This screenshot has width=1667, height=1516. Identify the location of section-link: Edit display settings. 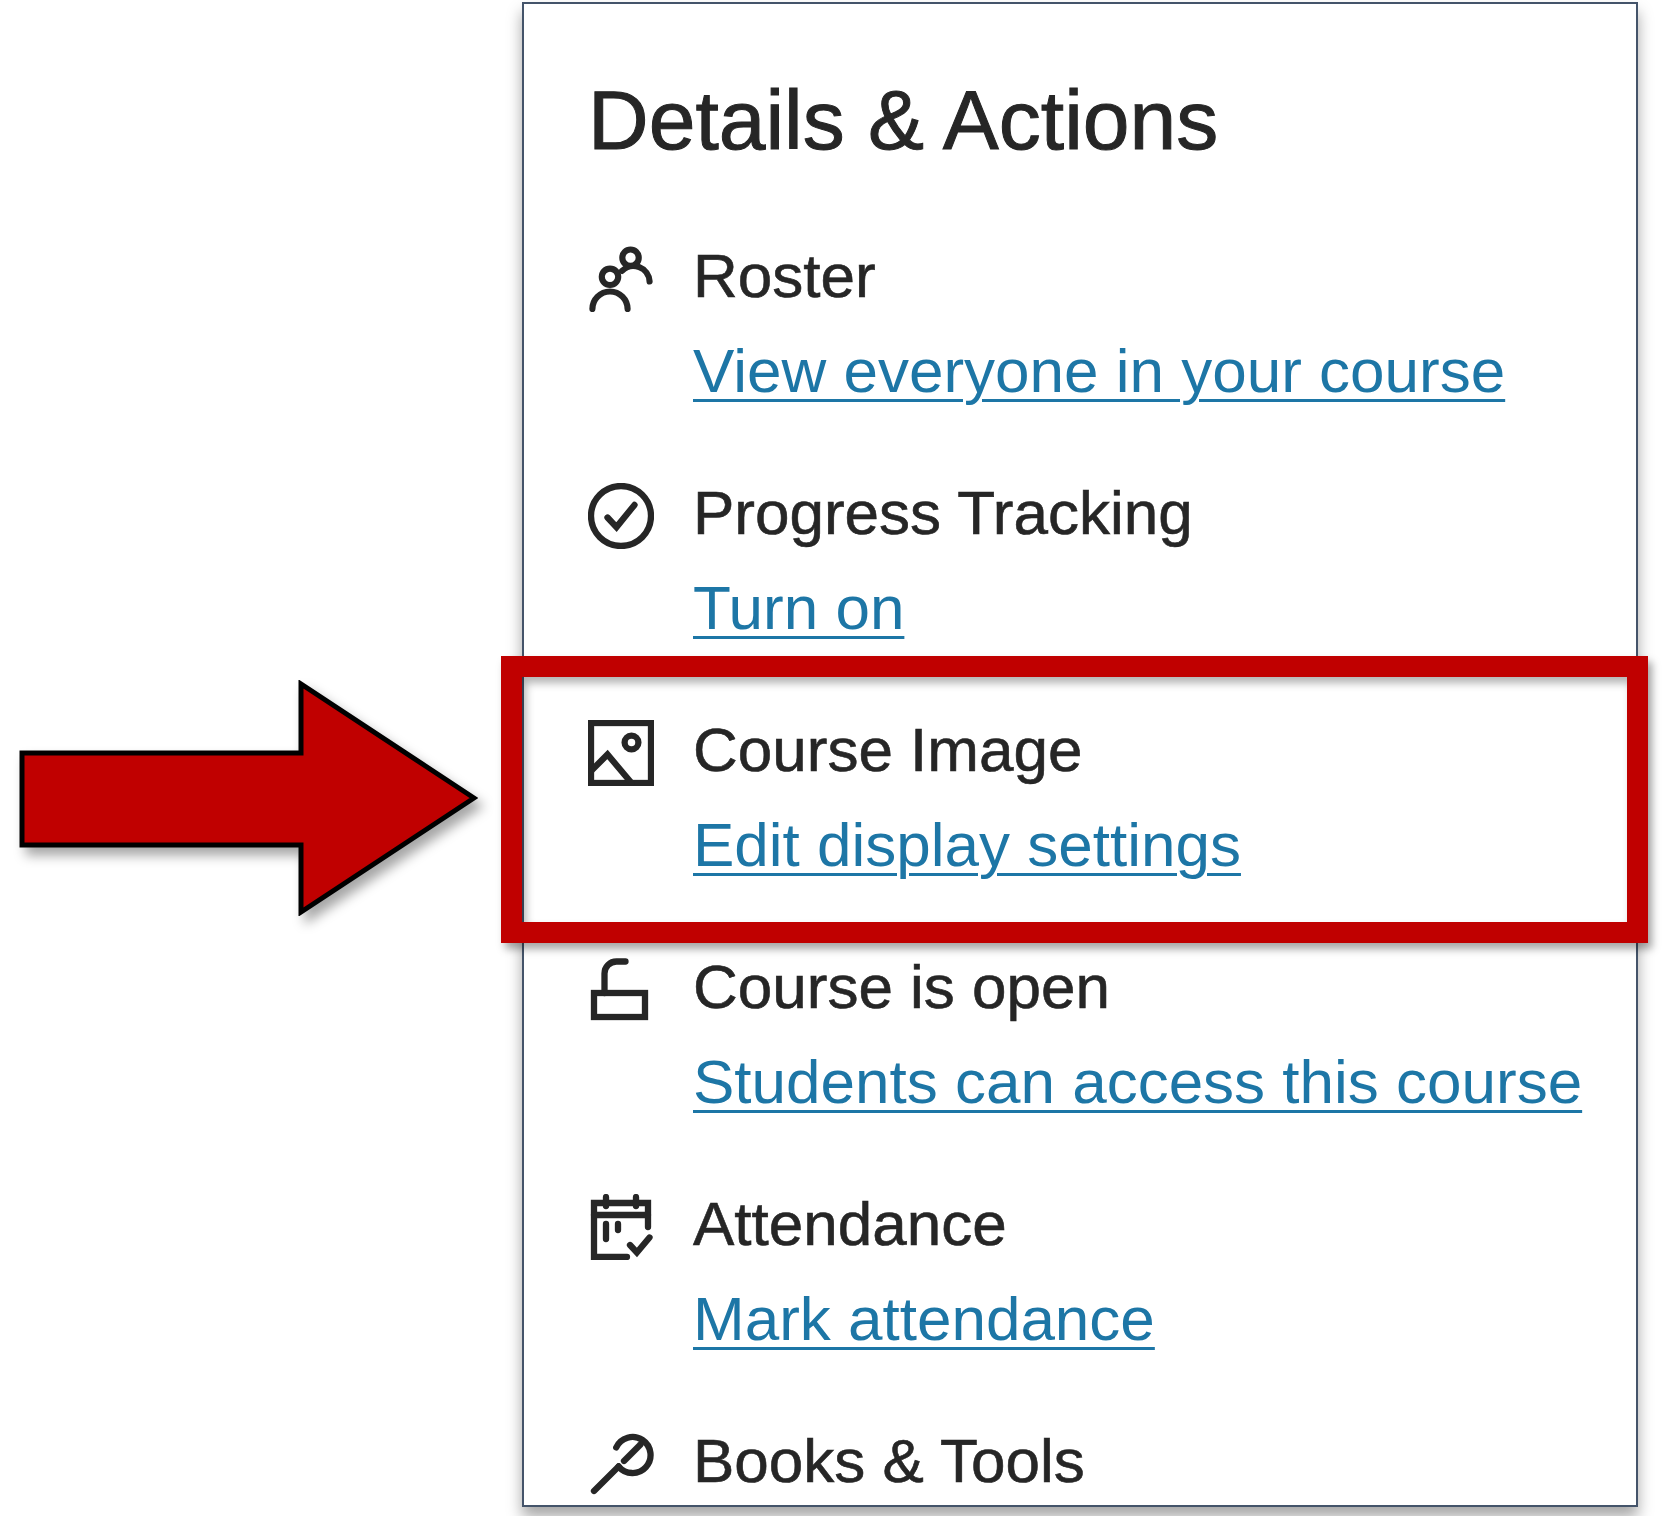
(967, 845).